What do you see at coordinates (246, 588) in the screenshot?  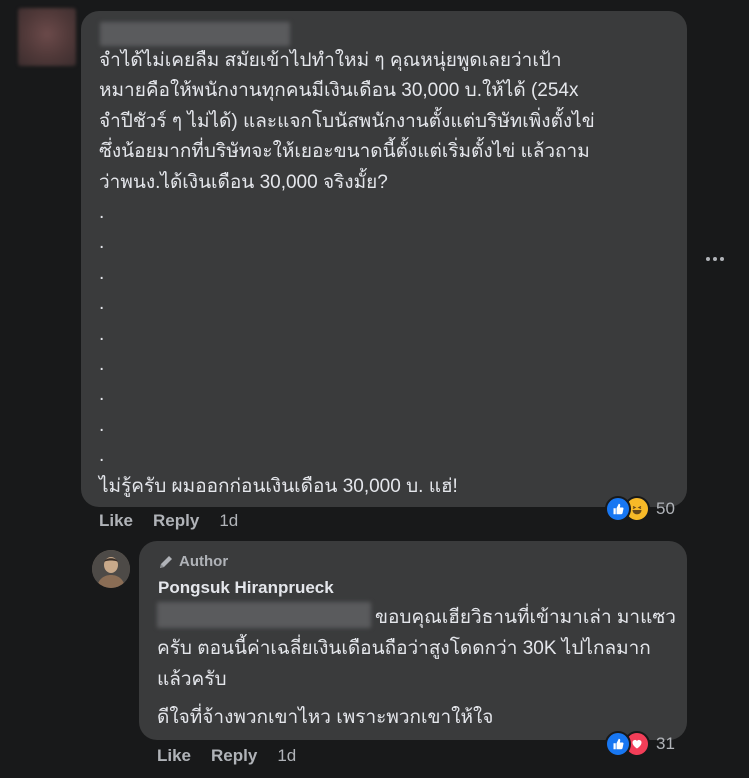 I see `author-name: Pongsuk Hiranprueck` at bounding box center [246, 588].